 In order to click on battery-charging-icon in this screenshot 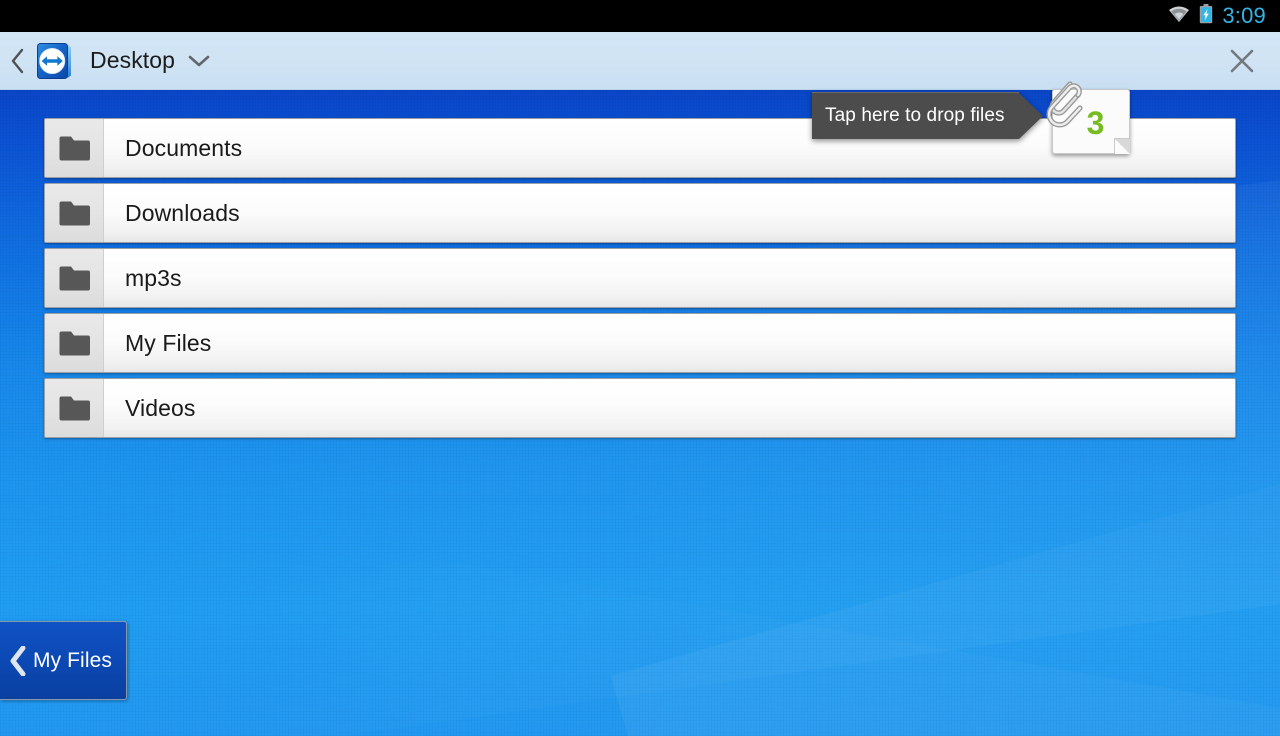, I will do `click(1206, 16)`.